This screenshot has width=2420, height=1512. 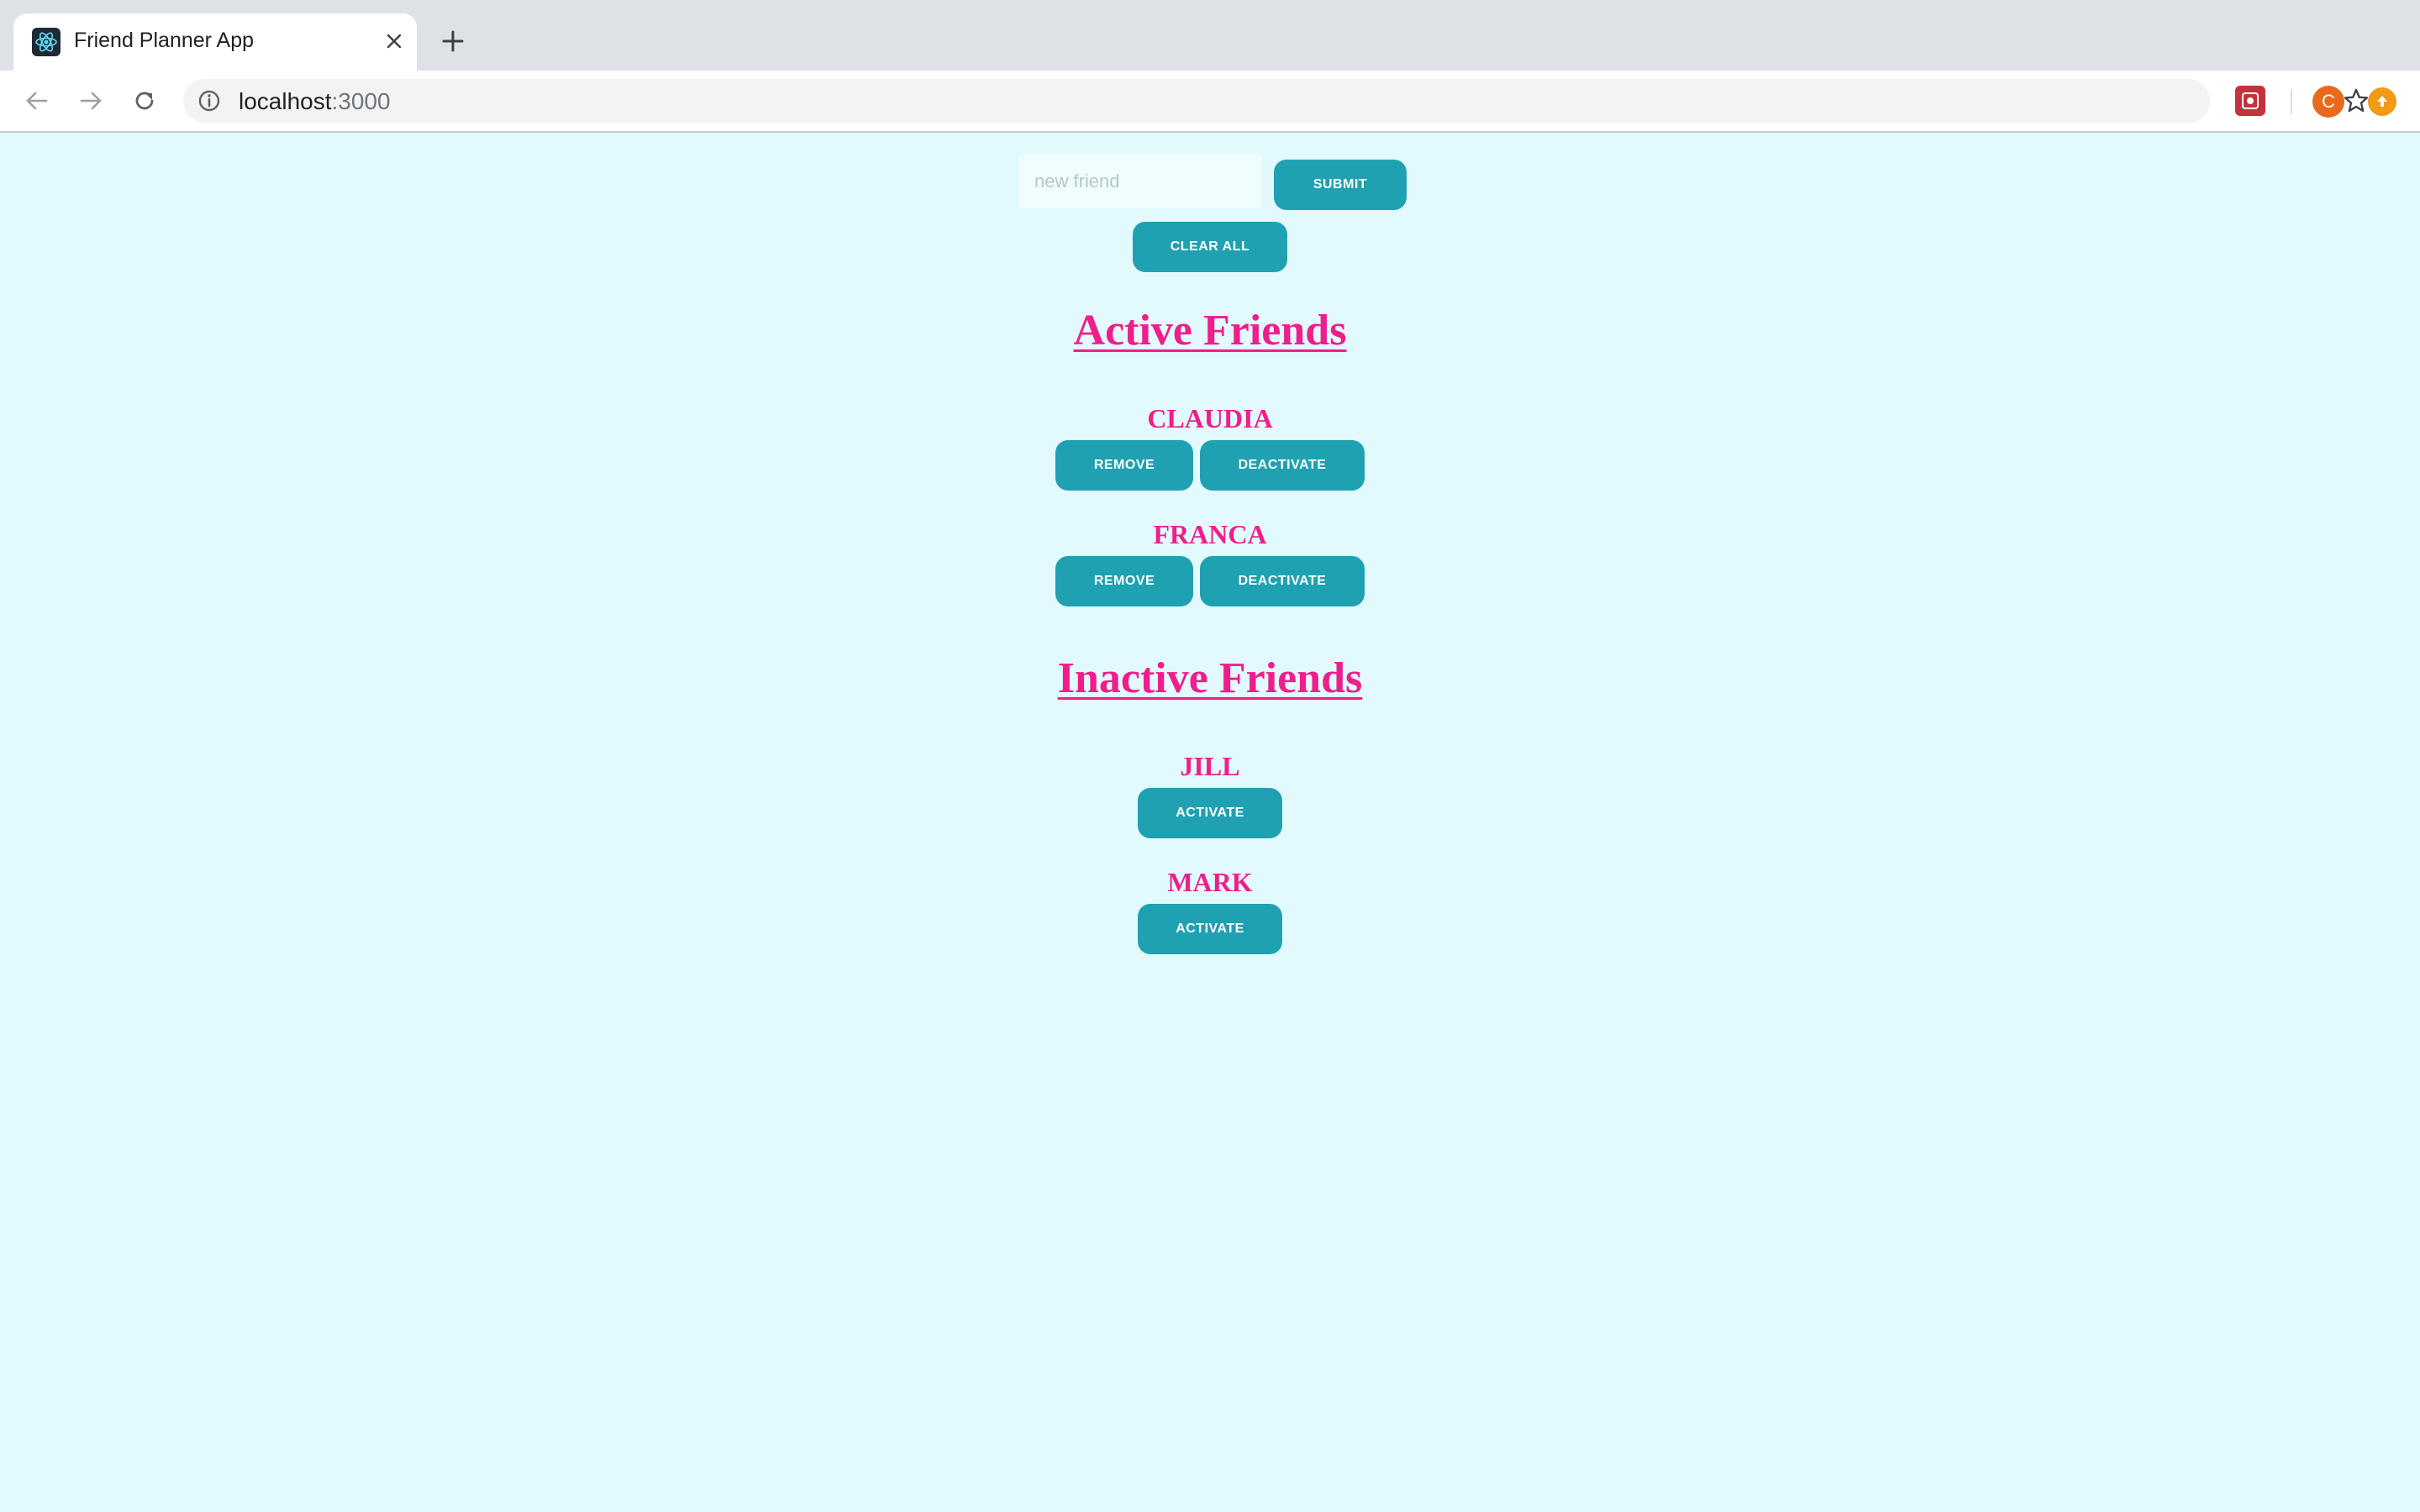 What do you see at coordinates (1210, 534) in the screenshot?
I see `friend-name: FRANCA` at bounding box center [1210, 534].